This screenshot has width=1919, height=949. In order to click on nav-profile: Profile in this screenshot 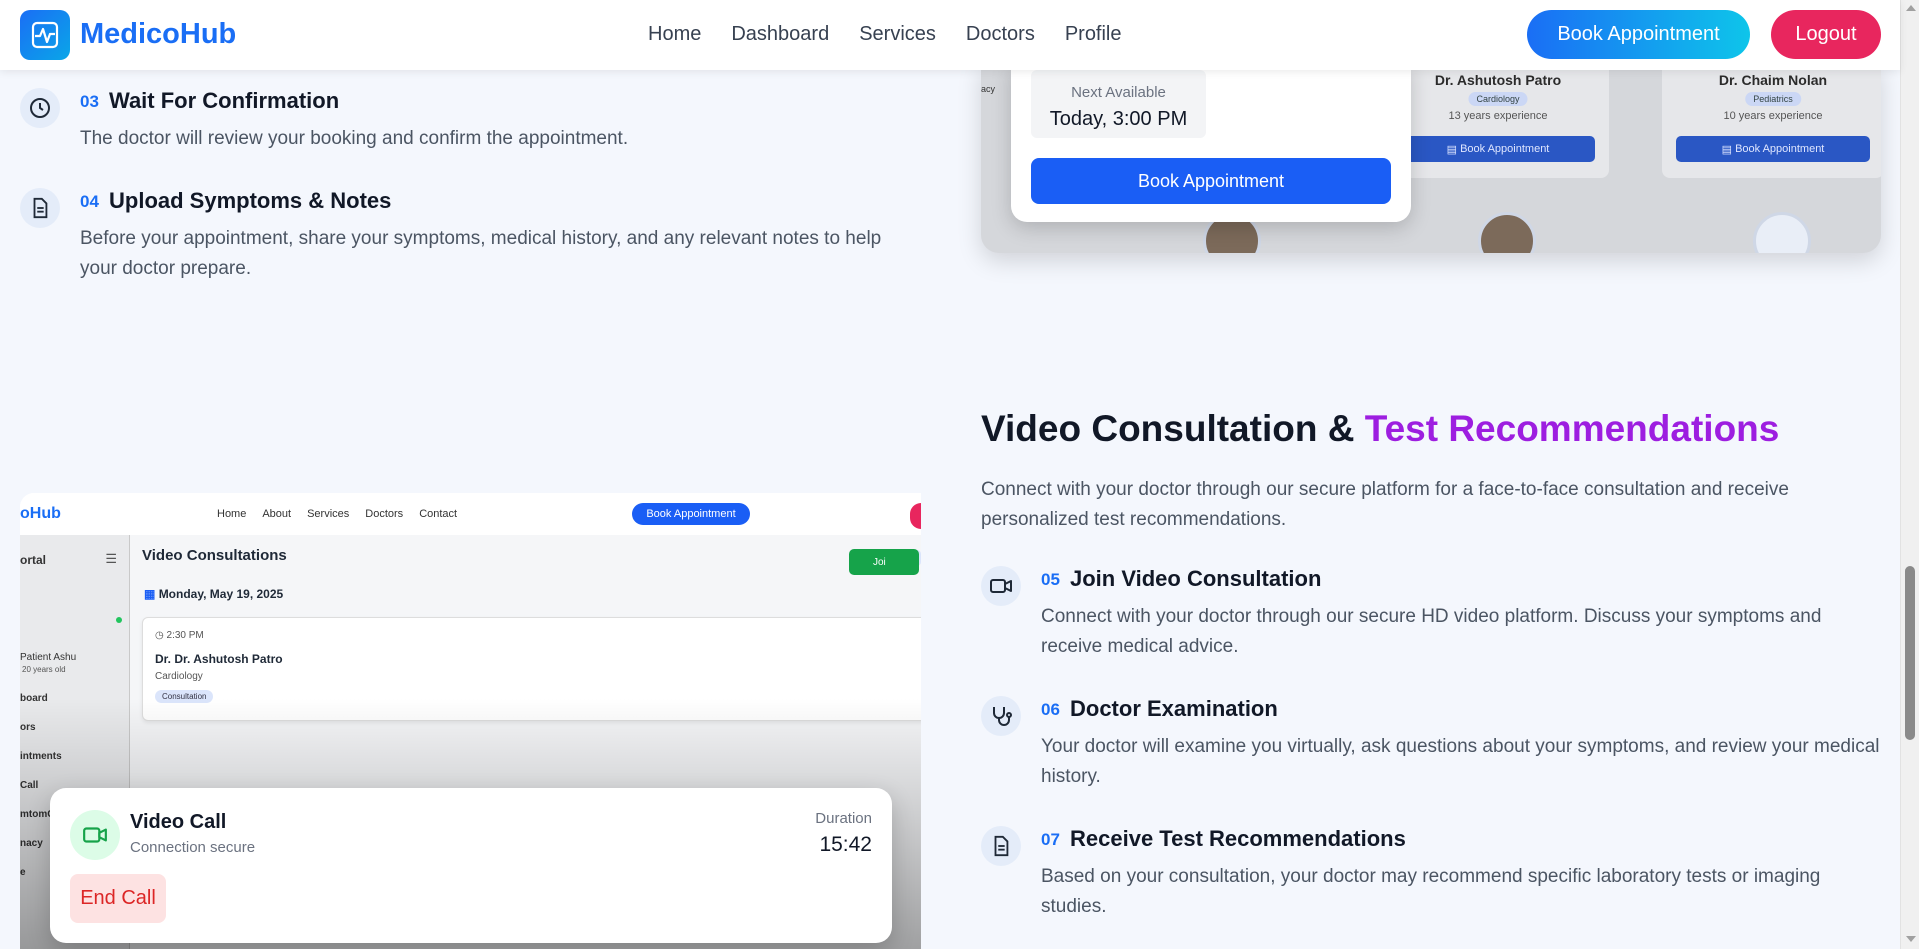, I will do `click(1093, 34)`.